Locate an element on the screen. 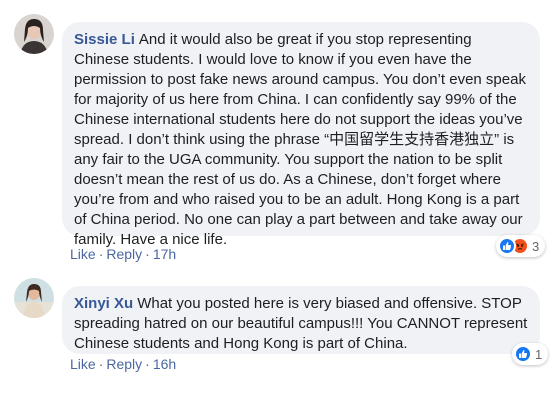 Image resolution: width=555 pixels, height=405 pixels. reaction-summary: 1 is located at coordinates (530, 354).